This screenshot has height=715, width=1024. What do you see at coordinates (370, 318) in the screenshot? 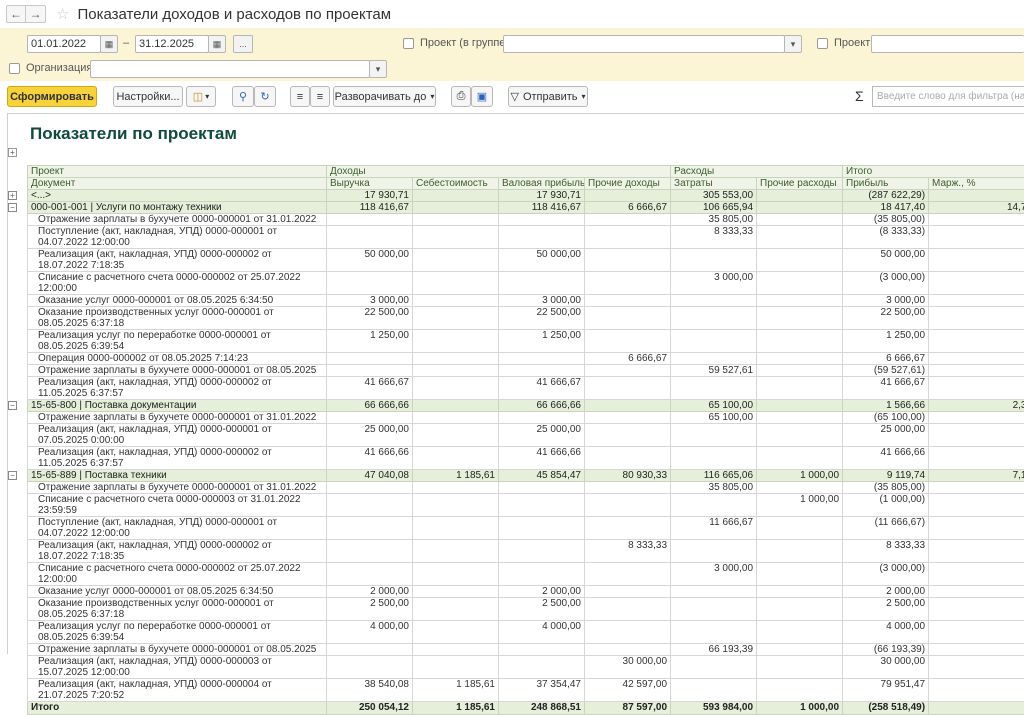
I see `cell-revenue: 22 500,00` at bounding box center [370, 318].